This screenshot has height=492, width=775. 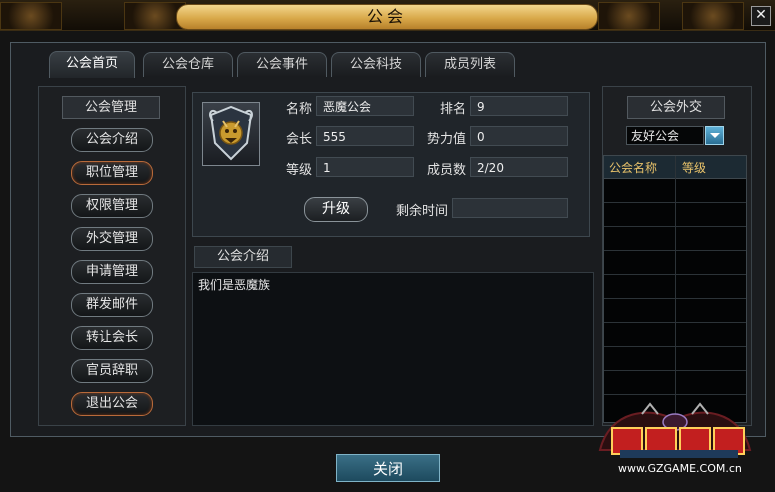 What do you see at coordinates (694, 168) in the screenshot?
I see `column-level: 等级` at bounding box center [694, 168].